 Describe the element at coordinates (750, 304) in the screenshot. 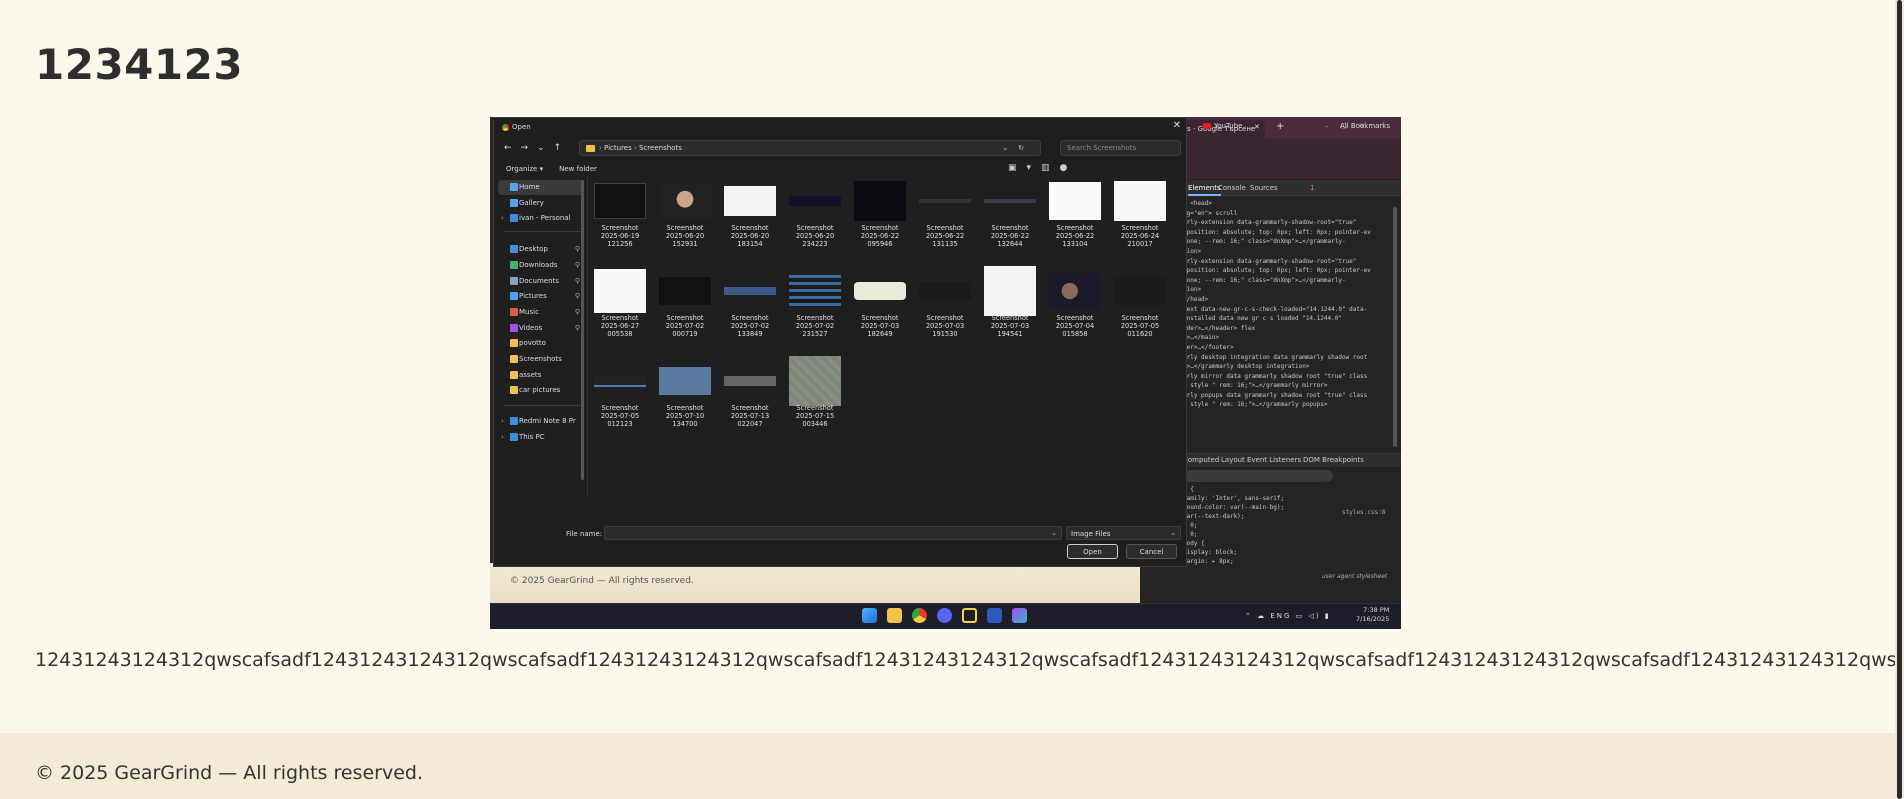

I see `file-tile: Screenshot 2025-07-02 133849` at that location.